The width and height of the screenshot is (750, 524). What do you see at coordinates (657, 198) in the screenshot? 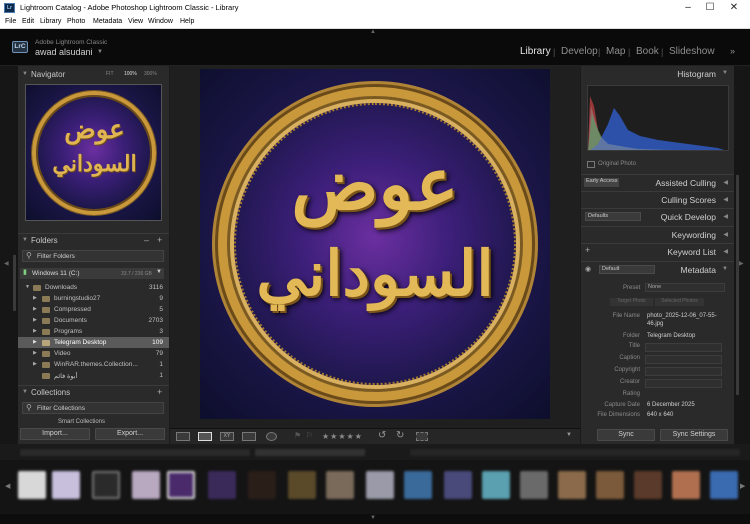
I see `culling-scores-header: Culling Scores ◀` at bounding box center [657, 198].